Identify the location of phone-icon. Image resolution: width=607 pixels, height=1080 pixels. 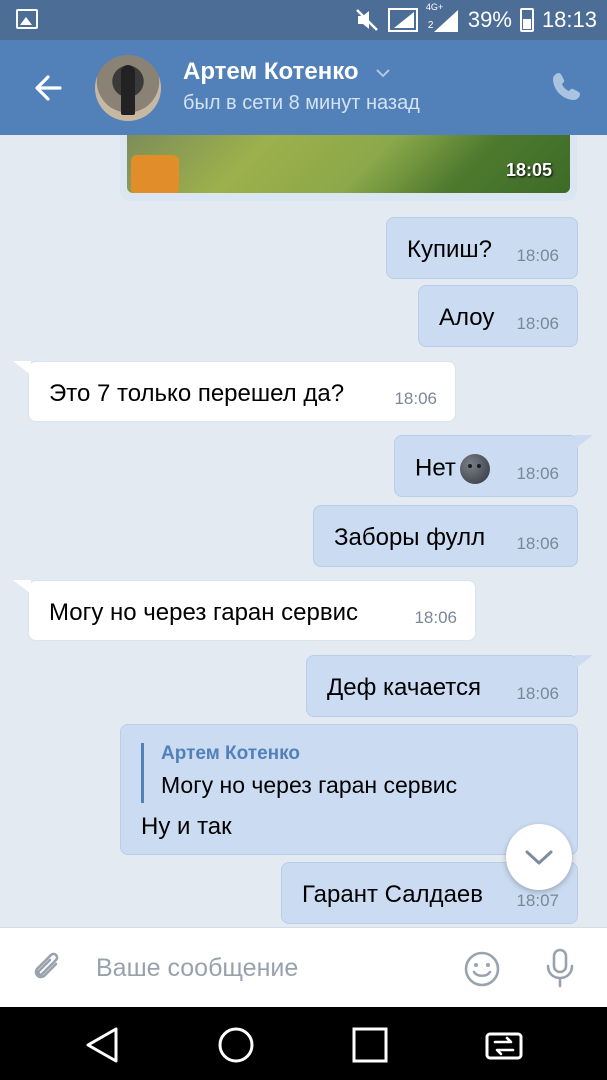
(567, 86).